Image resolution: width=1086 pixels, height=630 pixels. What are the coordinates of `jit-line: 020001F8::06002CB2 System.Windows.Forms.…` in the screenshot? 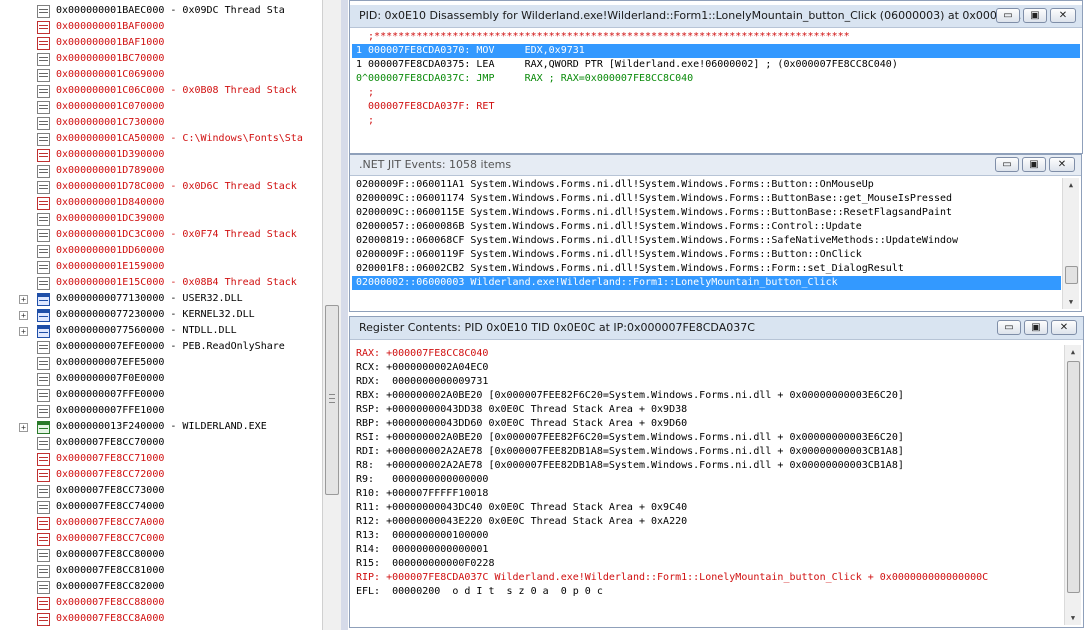 It's located at (706, 269).